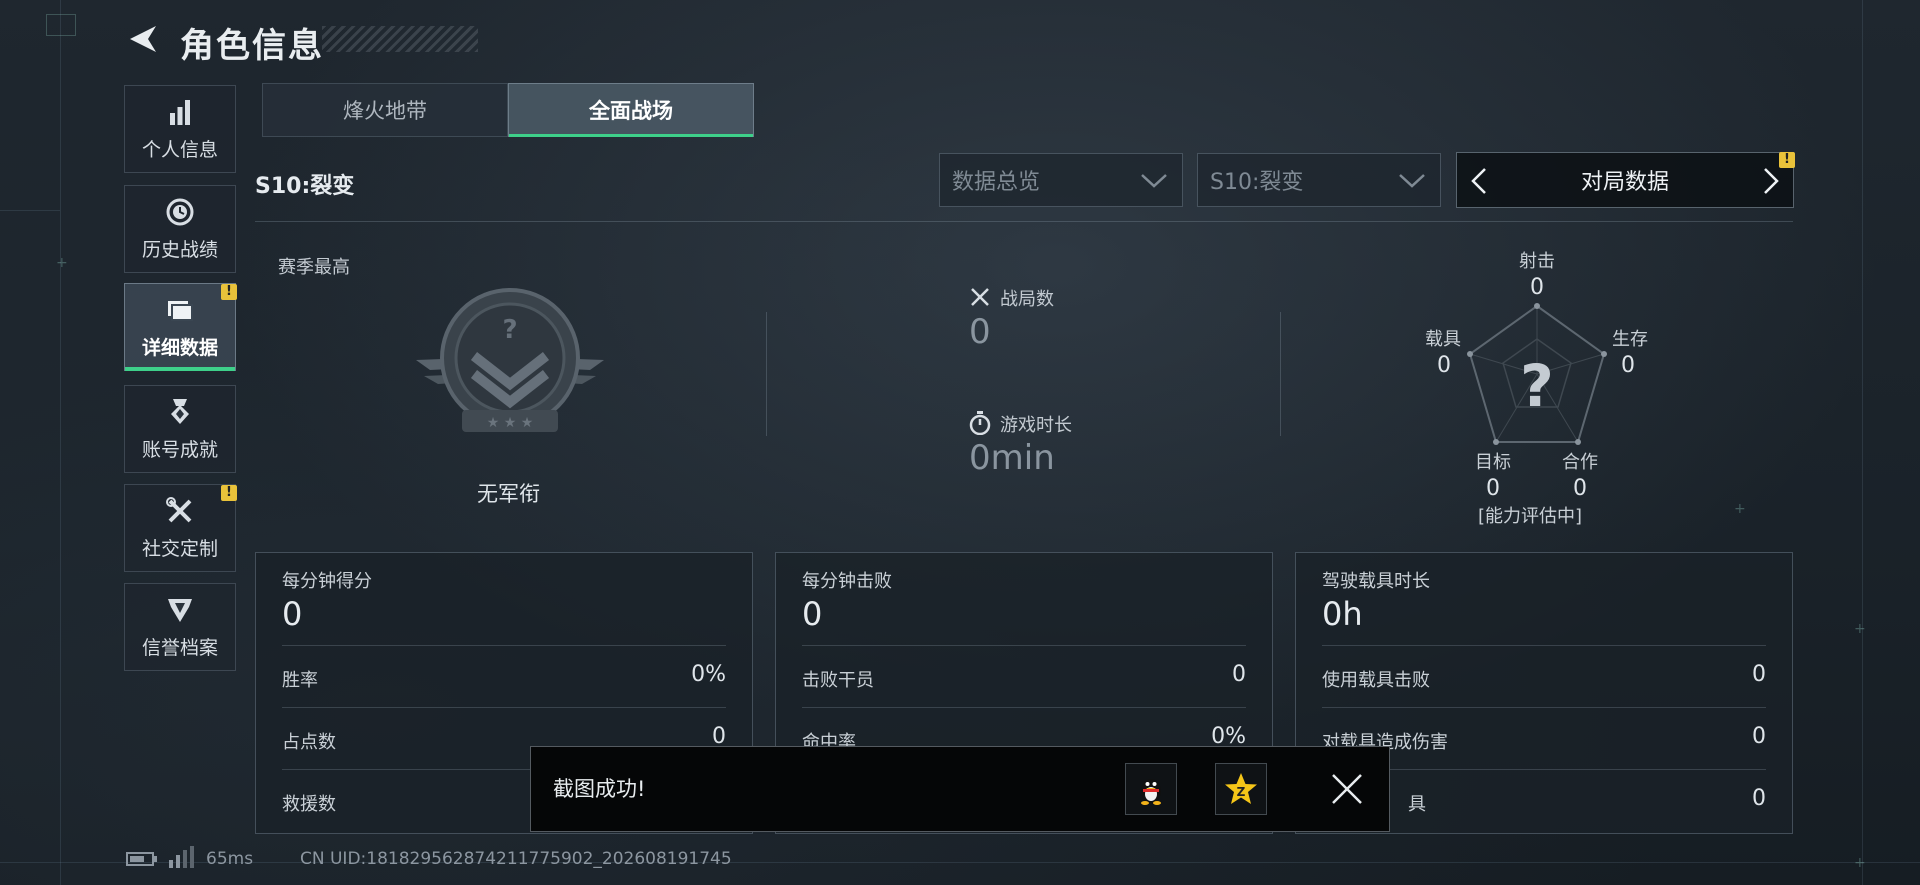  Describe the element at coordinates (1544, 676) in the screenshot. I see `stat-row: 使用载具击败 0` at that location.